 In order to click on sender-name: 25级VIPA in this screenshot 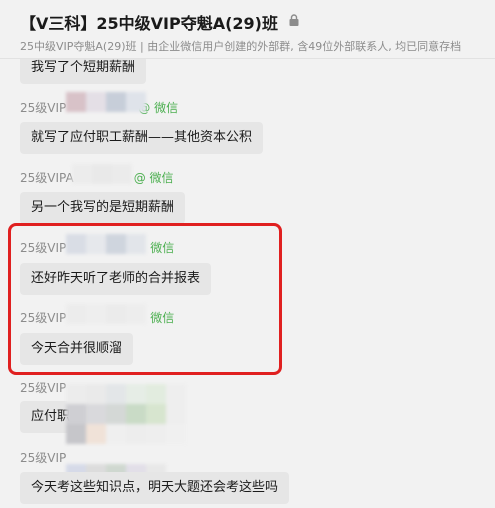, I will do `click(47, 178)`.